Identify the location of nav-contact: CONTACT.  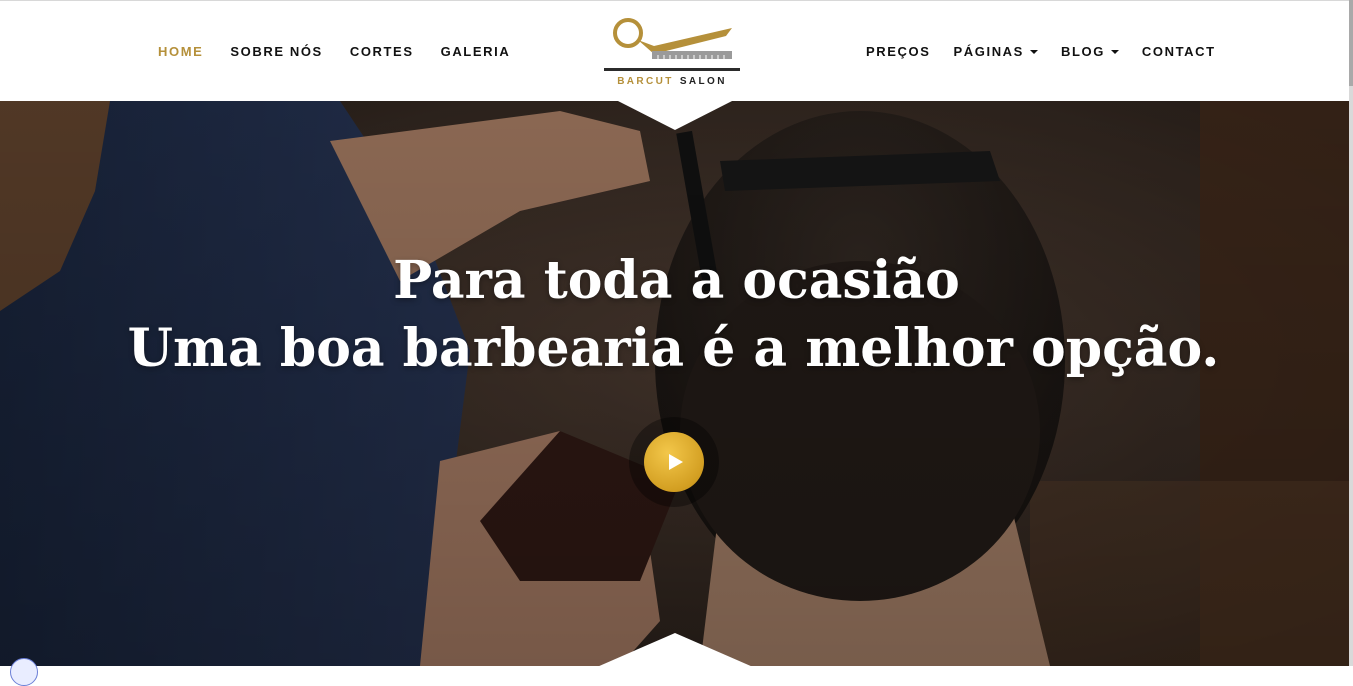
(1179, 51).